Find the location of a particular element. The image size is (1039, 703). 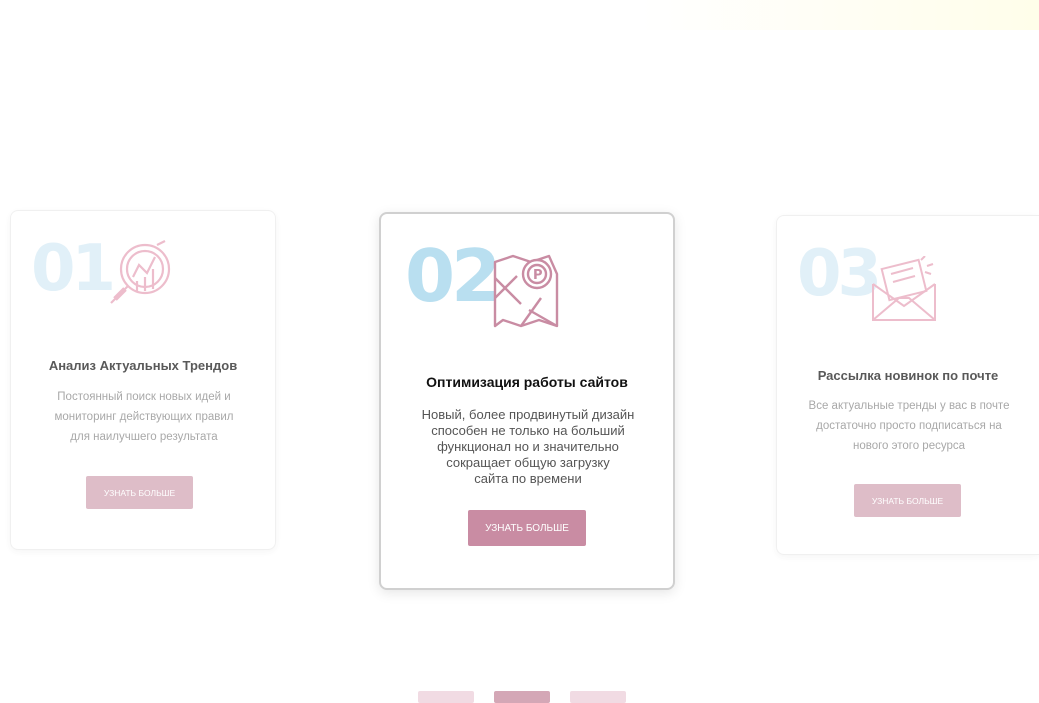

top-glow-decoration is located at coordinates (839, 15).